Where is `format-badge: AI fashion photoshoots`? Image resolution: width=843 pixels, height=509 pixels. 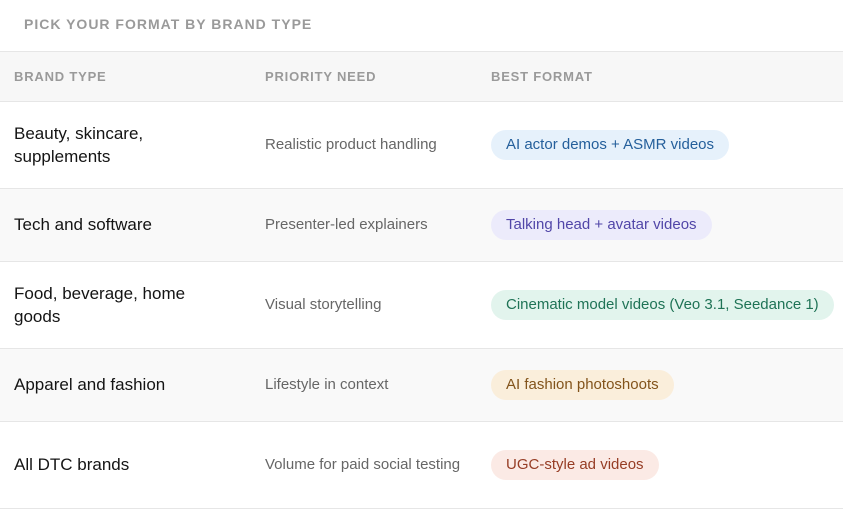 format-badge: AI fashion photoshoots is located at coordinates (582, 384).